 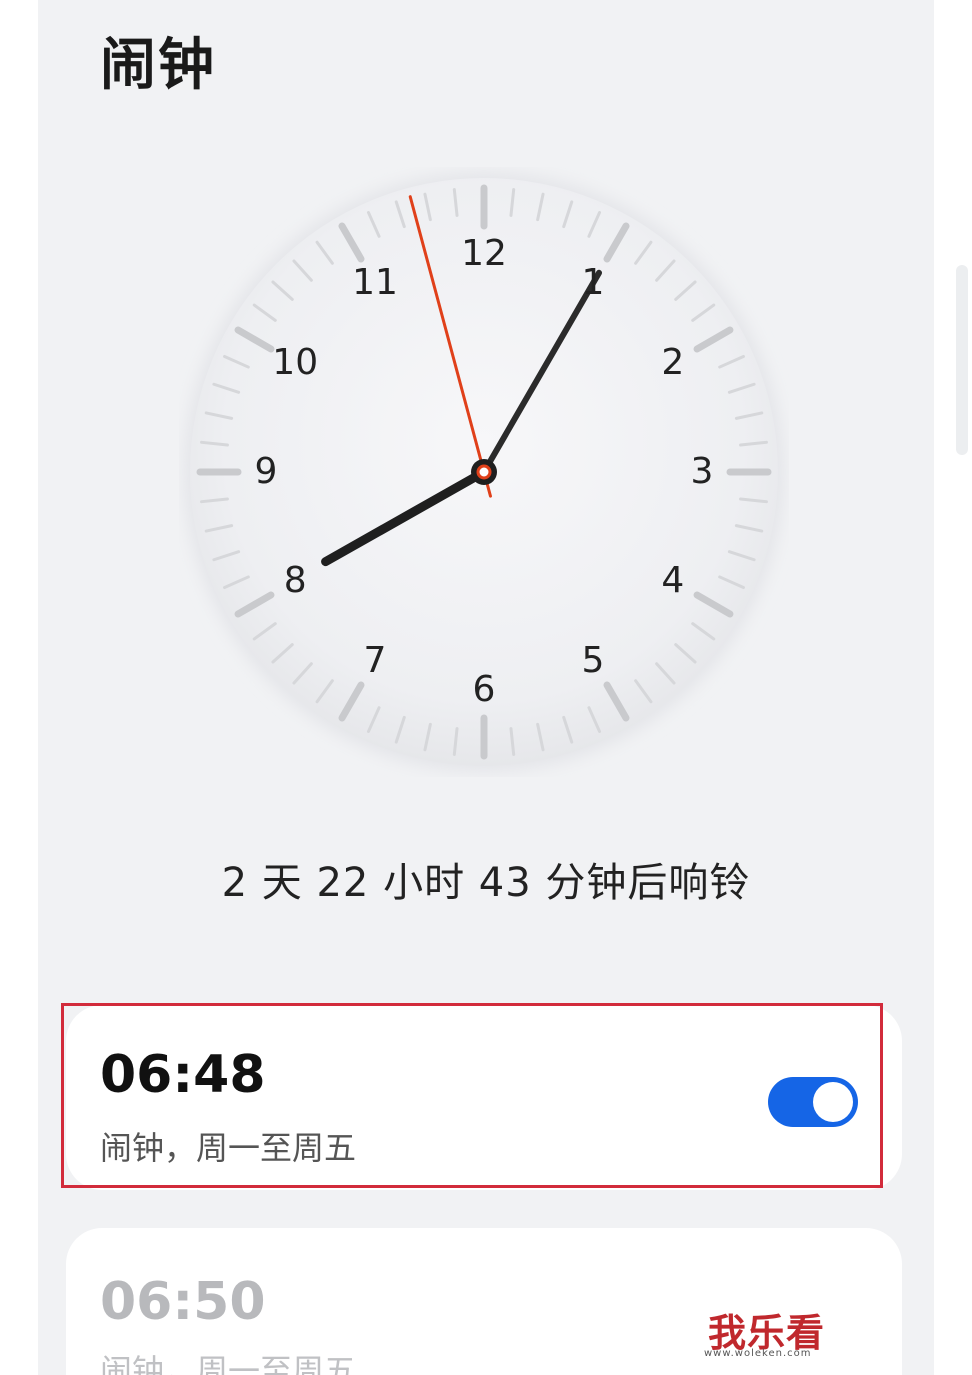 What do you see at coordinates (772, 1328) in the screenshot?
I see `watermark-logo: 我乐看 www.woleken.com` at bounding box center [772, 1328].